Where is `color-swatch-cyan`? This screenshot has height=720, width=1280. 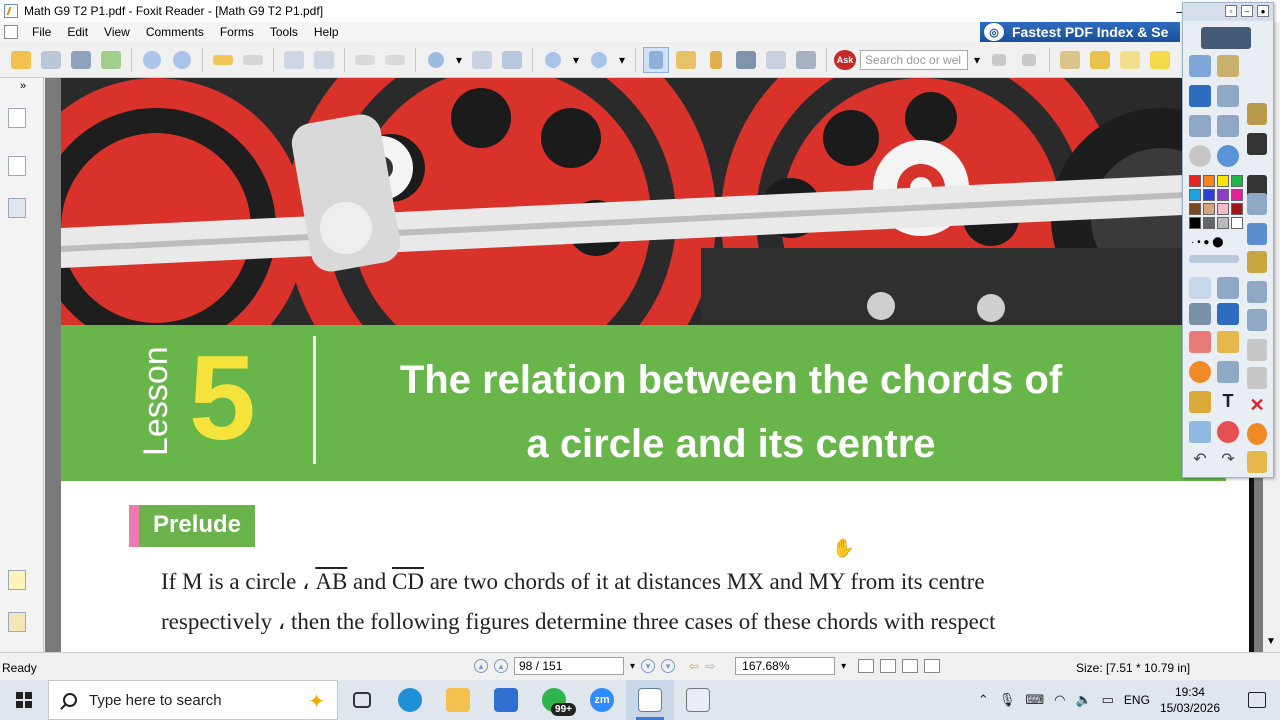 color-swatch-cyan is located at coordinates (1195, 195).